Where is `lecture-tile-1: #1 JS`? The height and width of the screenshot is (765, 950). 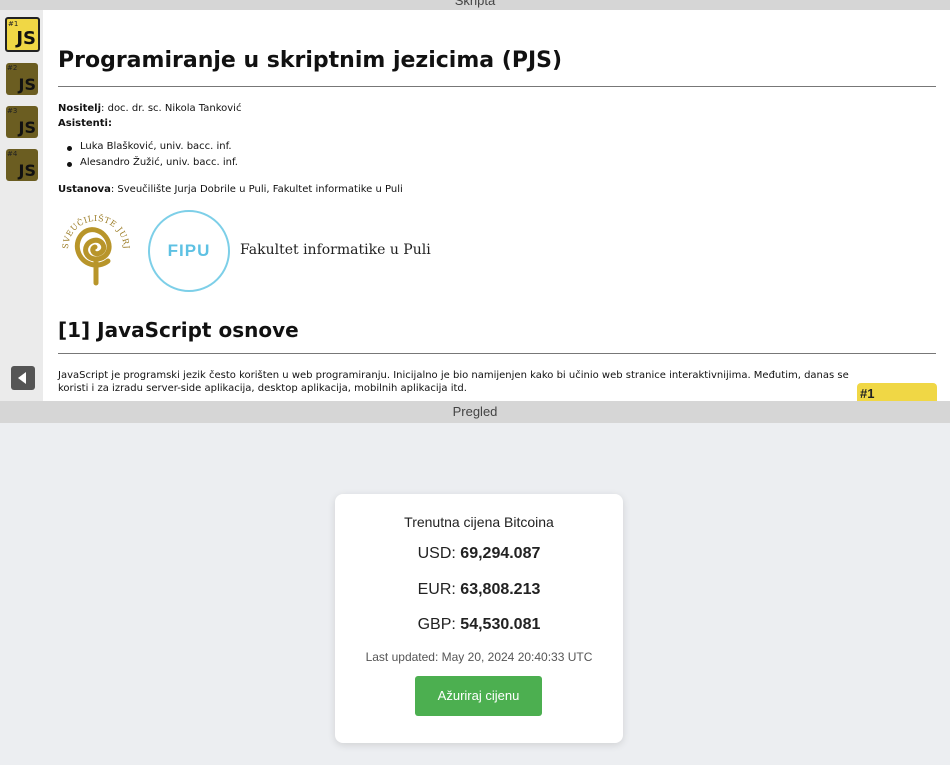
lecture-tile-1: #1 JS is located at coordinates (22, 34).